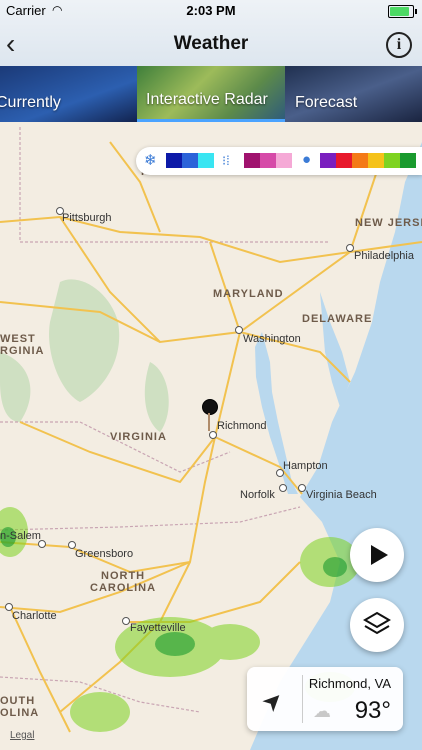 The image size is (422, 750). What do you see at coordinates (22, 735) in the screenshot?
I see `legal-link: Legal` at bounding box center [22, 735].